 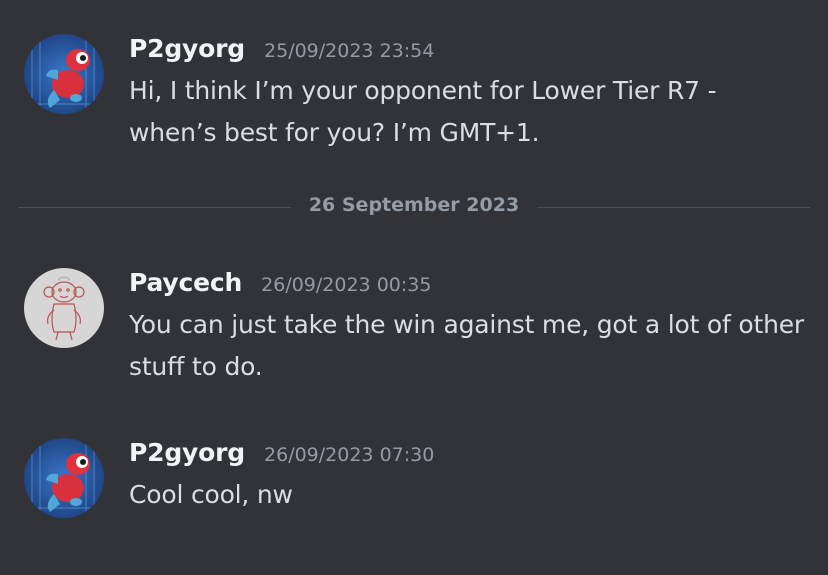 I want to click on message-header: P2gyorg 26/09/2023 07:30, so click(x=281, y=452).